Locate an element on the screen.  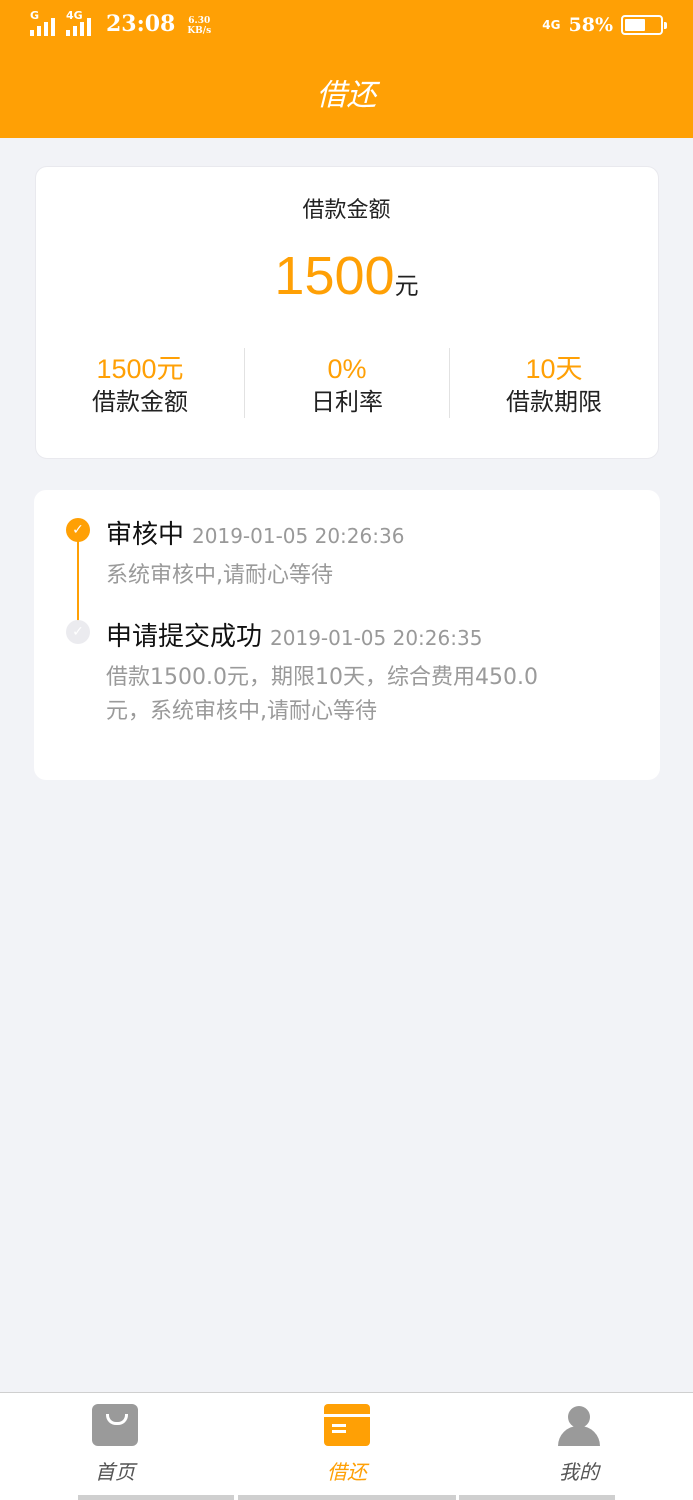
status-bar: G 4G 23:08 6.30 KB/s 4G 58% is located at coordinates (346, 28).